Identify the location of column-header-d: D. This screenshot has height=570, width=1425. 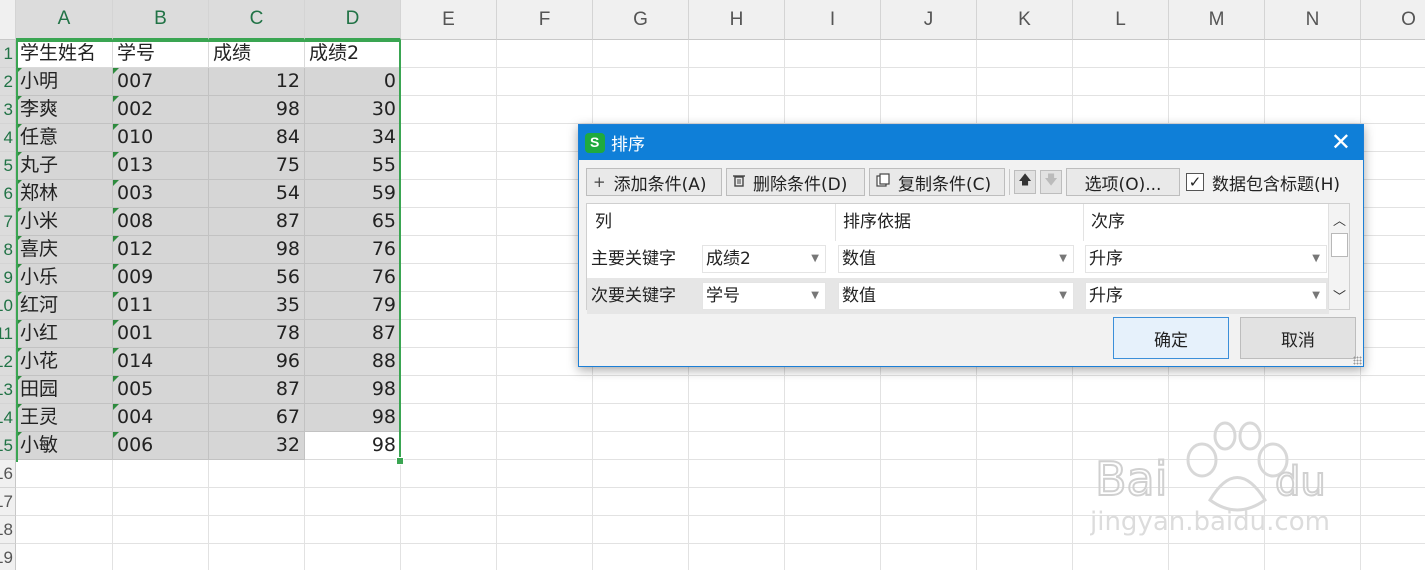
(353, 20).